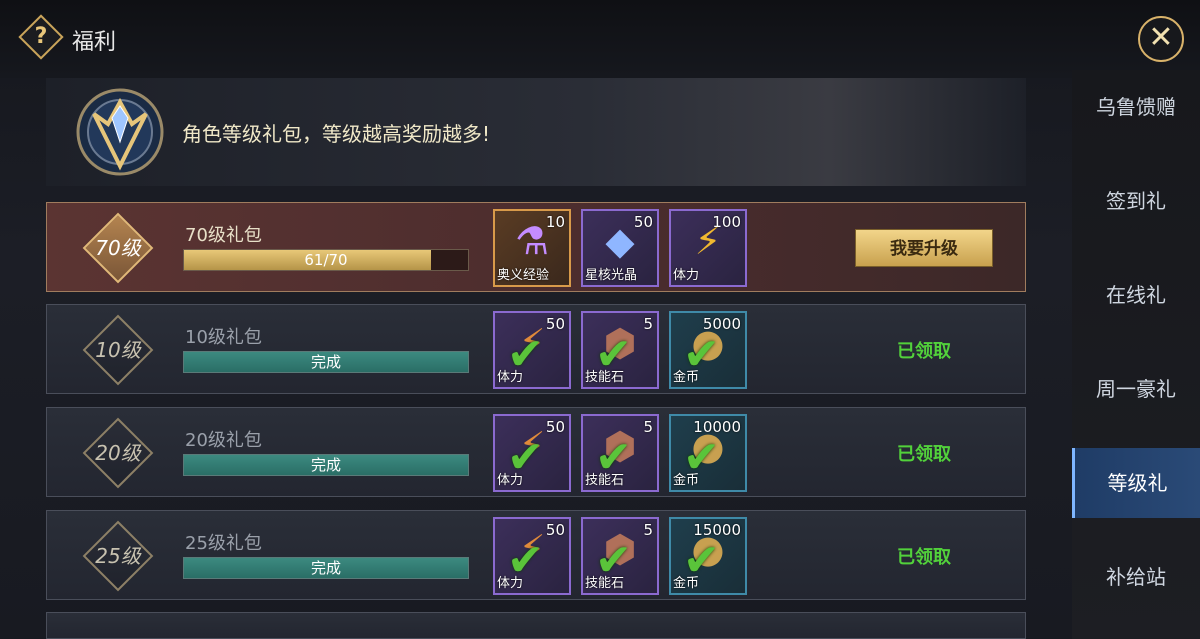 The width and height of the screenshot is (1200, 639). Describe the element at coordinates (223, 337) in the screenshot. I see `pack-name: 10级礼包` at that location.